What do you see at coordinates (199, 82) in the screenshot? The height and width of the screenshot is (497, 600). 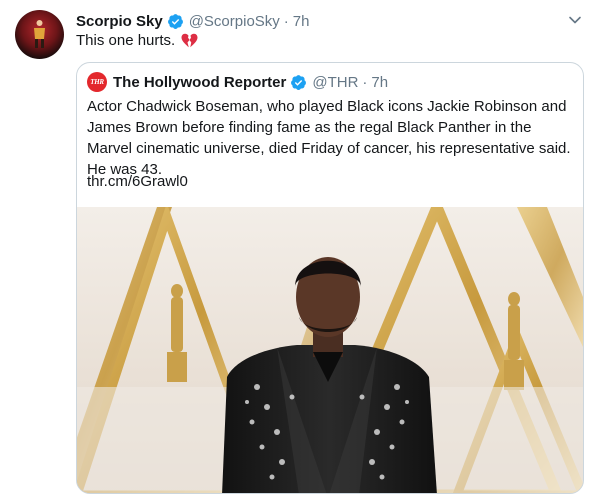 I see `quoted-author-name: The Hollywood Reporter` at bounding box center [199, 82].